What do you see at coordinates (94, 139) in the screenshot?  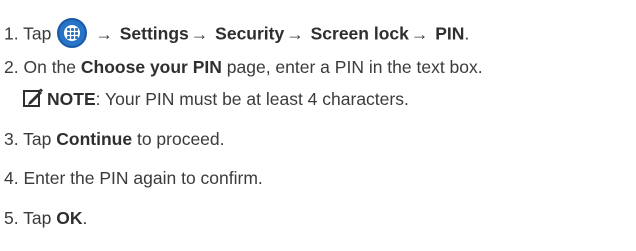 I see `continue-label: Continue` at bounding box center [94, 139].